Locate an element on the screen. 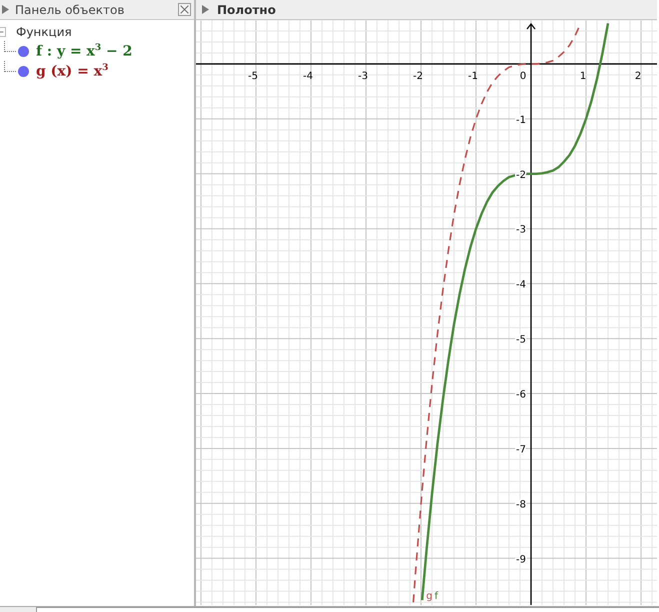 This screenshot has height=612, width=659. axis-label: 1 is located at coordinates (583, 76).